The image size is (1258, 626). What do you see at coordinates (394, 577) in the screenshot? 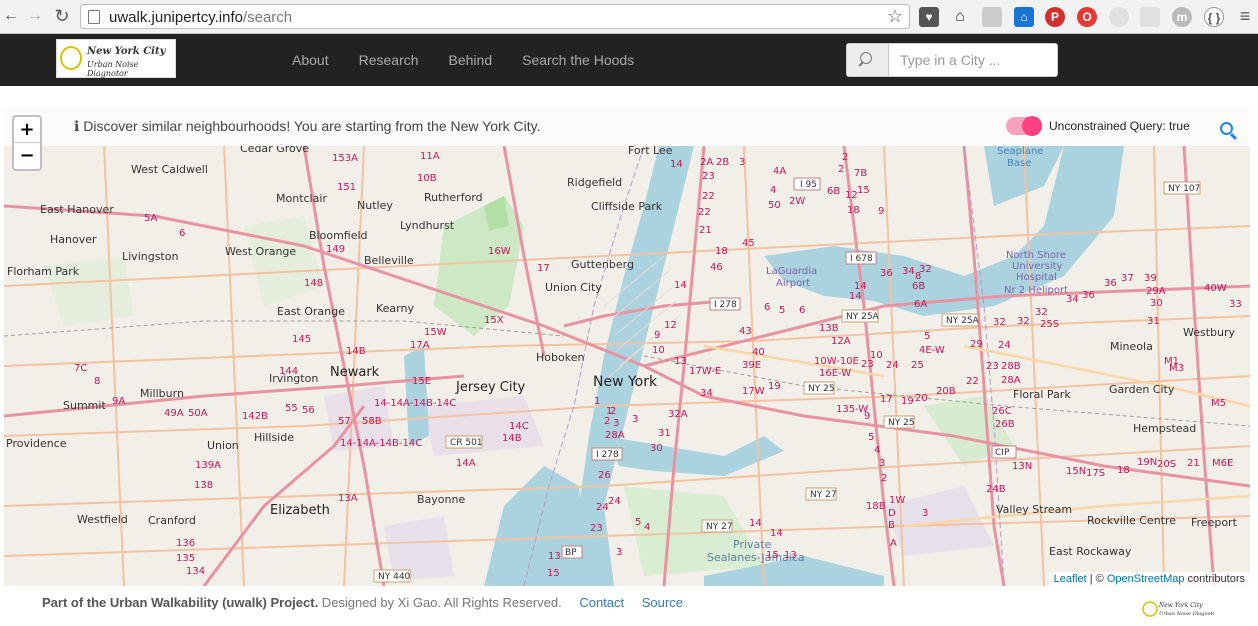
I see `svg-text: NY 440` at bounding box center [394, 577].